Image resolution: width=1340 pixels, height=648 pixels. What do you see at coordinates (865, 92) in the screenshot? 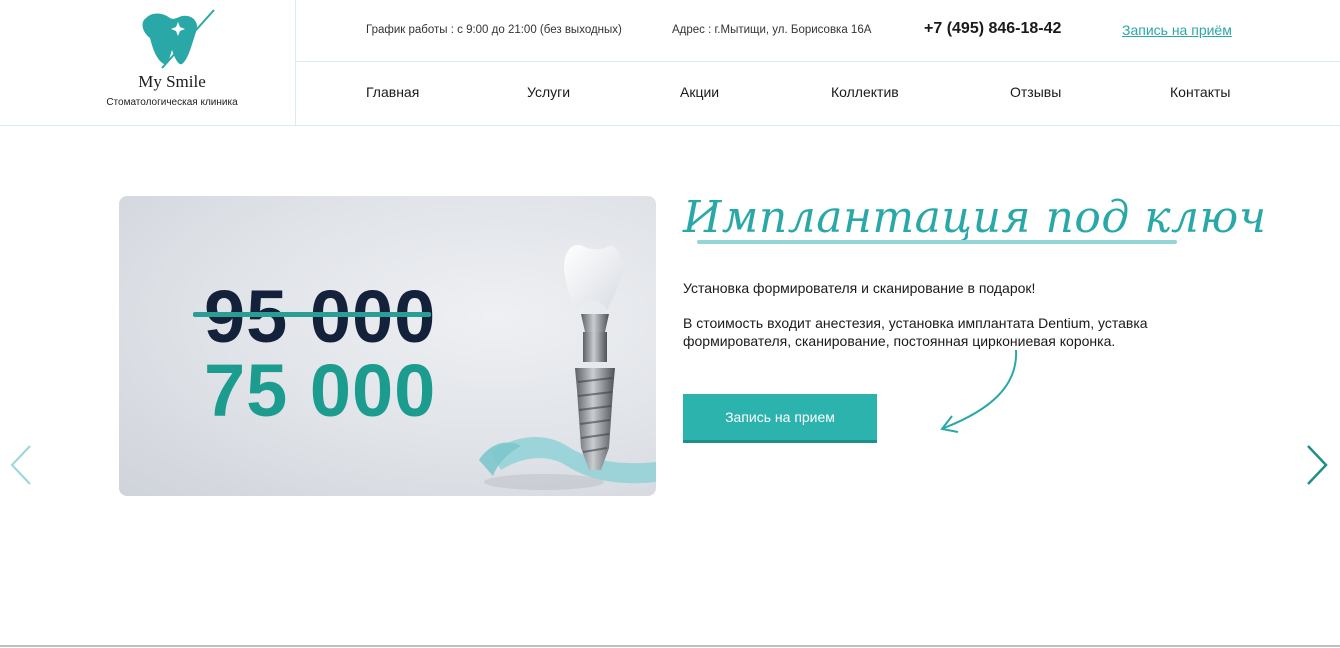
I see `nav-item-team: Коллектив` at bounding box center [865, 92].